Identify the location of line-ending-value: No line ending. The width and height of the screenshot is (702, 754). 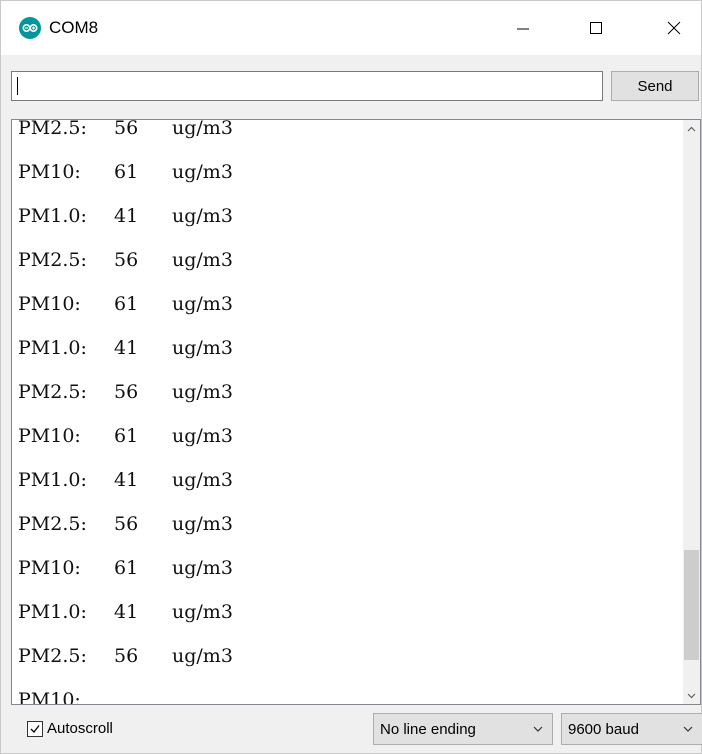
(428, 729).